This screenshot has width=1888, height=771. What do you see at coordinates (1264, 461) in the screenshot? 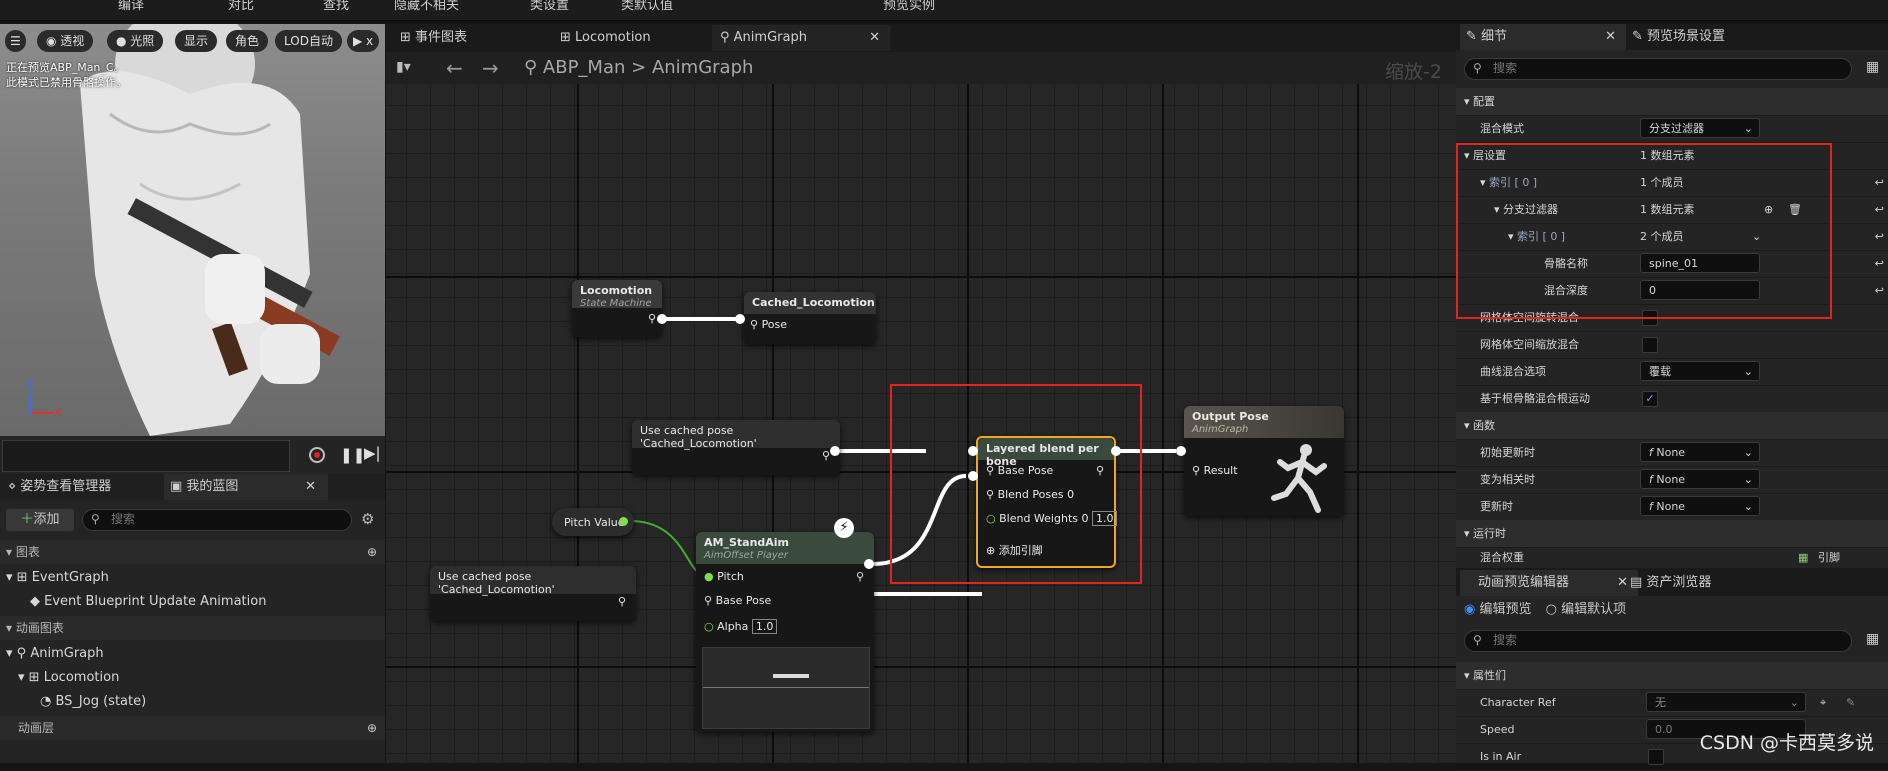
I see `node-output-pose: Output Pose AnimGraph ⚲ Result` at bounding box center [1264, 461].